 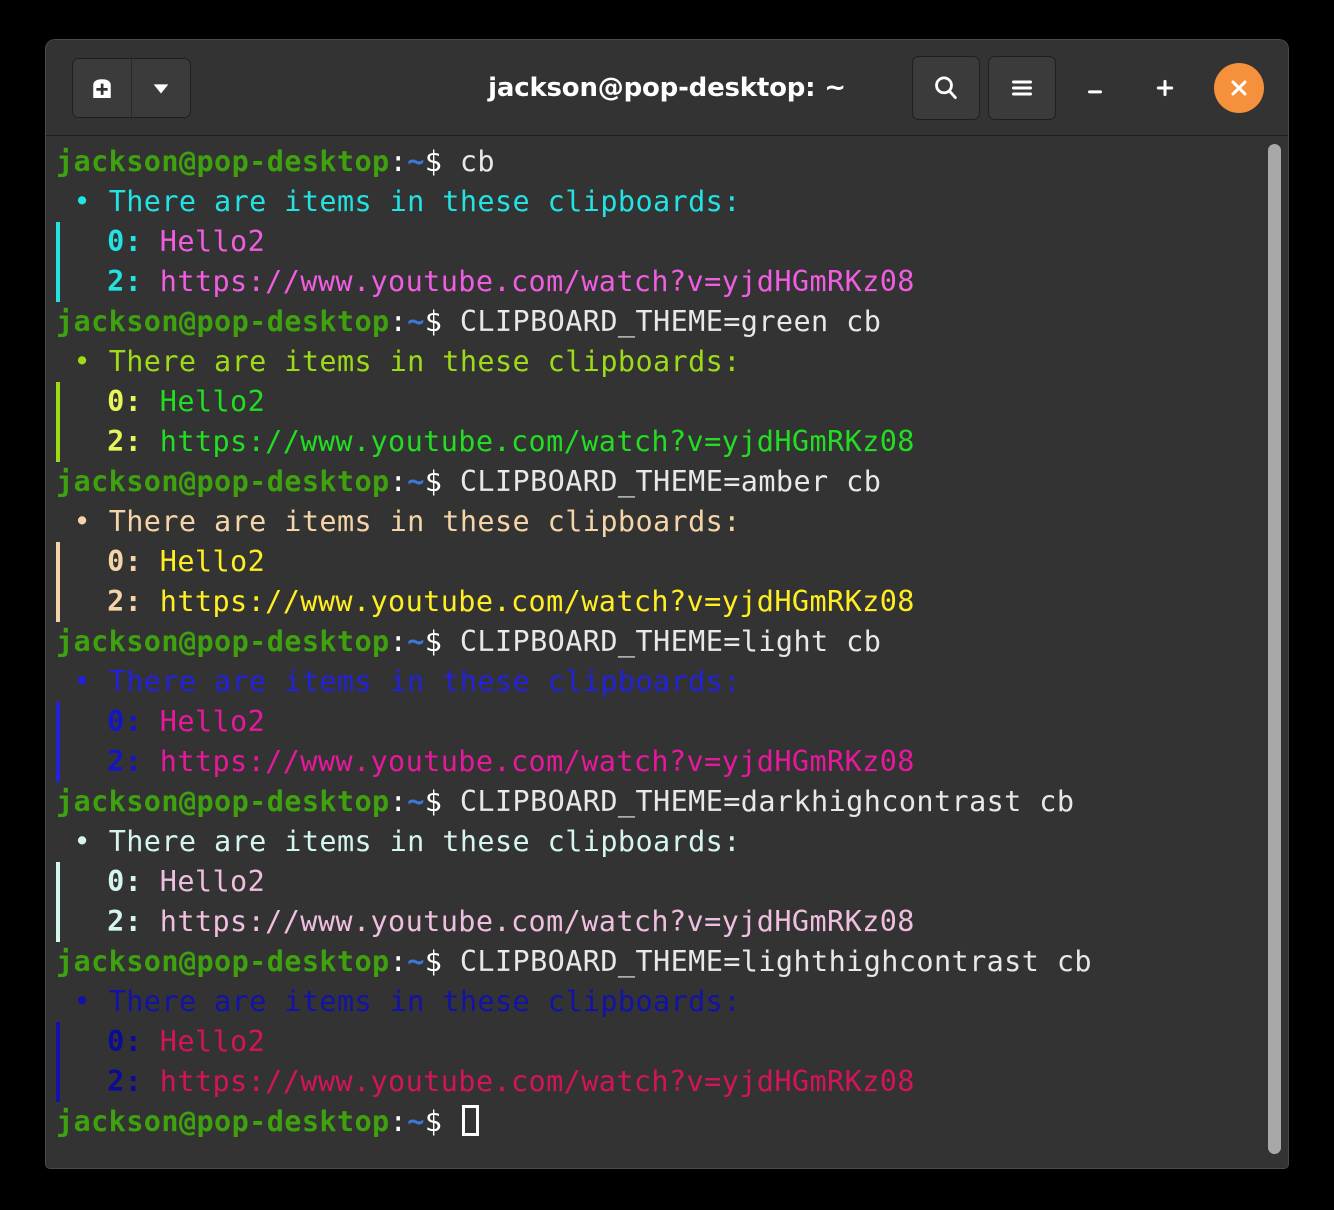 I want to click on menu-button, so click(x=1022, y=87).